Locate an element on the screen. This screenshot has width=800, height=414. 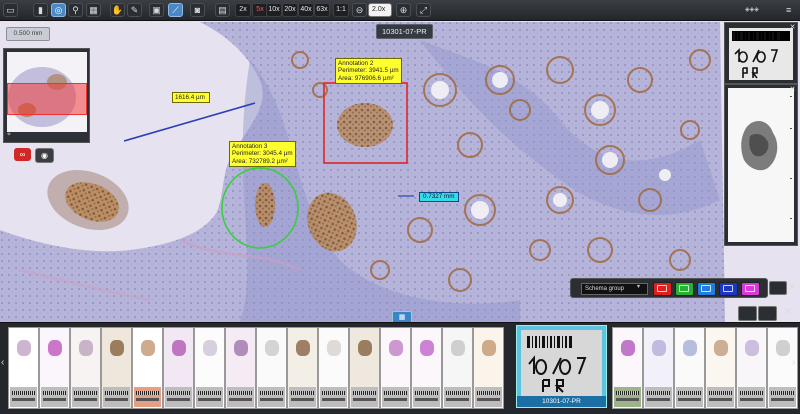
slide-macro-image is located at coordinates (761, 165).